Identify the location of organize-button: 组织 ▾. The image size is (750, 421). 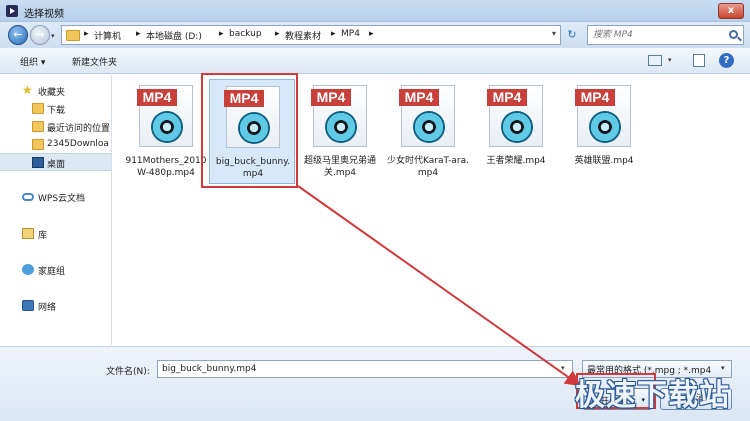
(32, 61).